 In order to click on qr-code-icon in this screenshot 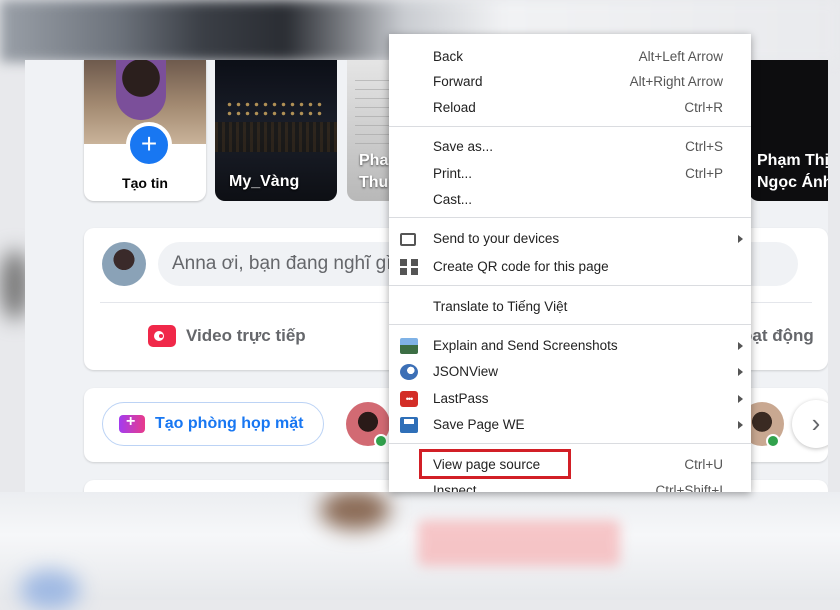, I will do `click(409, 267)`.